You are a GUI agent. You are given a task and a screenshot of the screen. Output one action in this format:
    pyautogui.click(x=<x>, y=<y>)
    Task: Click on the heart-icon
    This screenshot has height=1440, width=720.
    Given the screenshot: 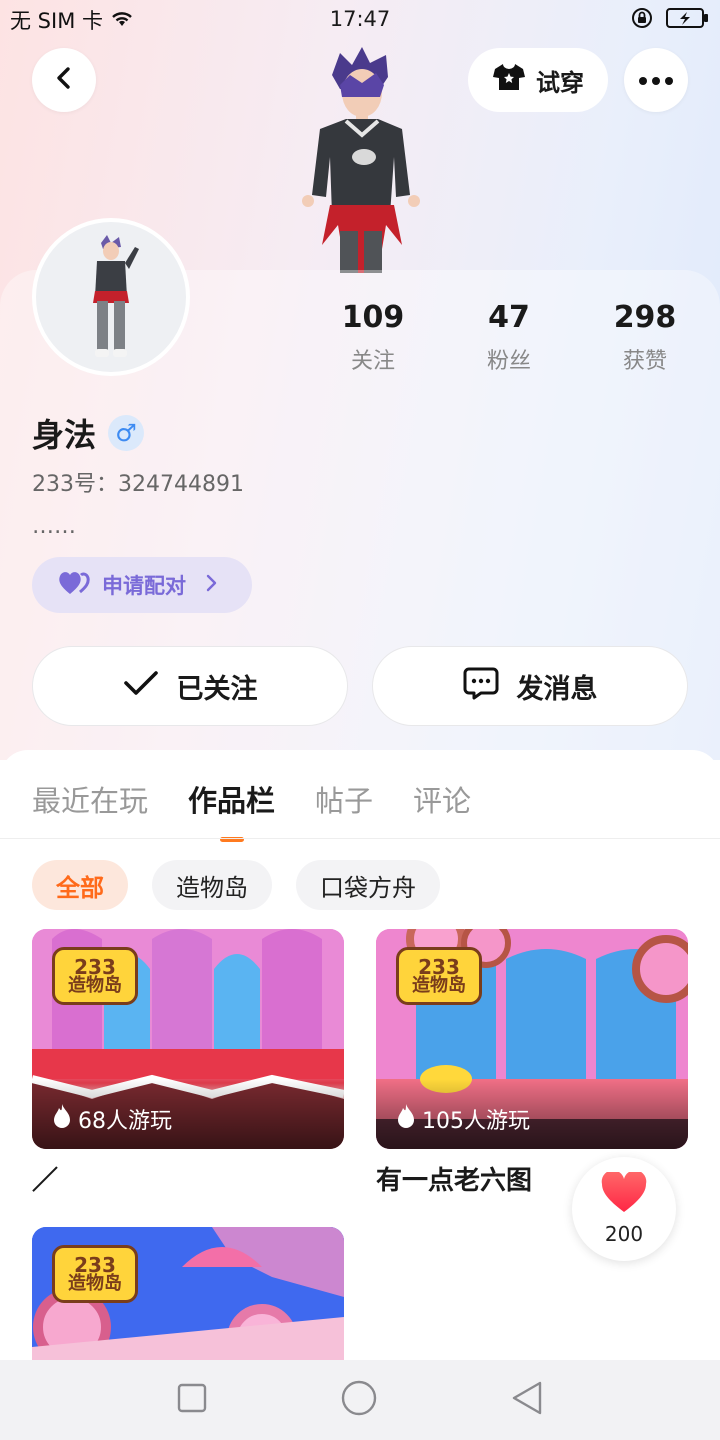 What is the action you would take?
    pyautogui.click(x=624, y=1194)
    